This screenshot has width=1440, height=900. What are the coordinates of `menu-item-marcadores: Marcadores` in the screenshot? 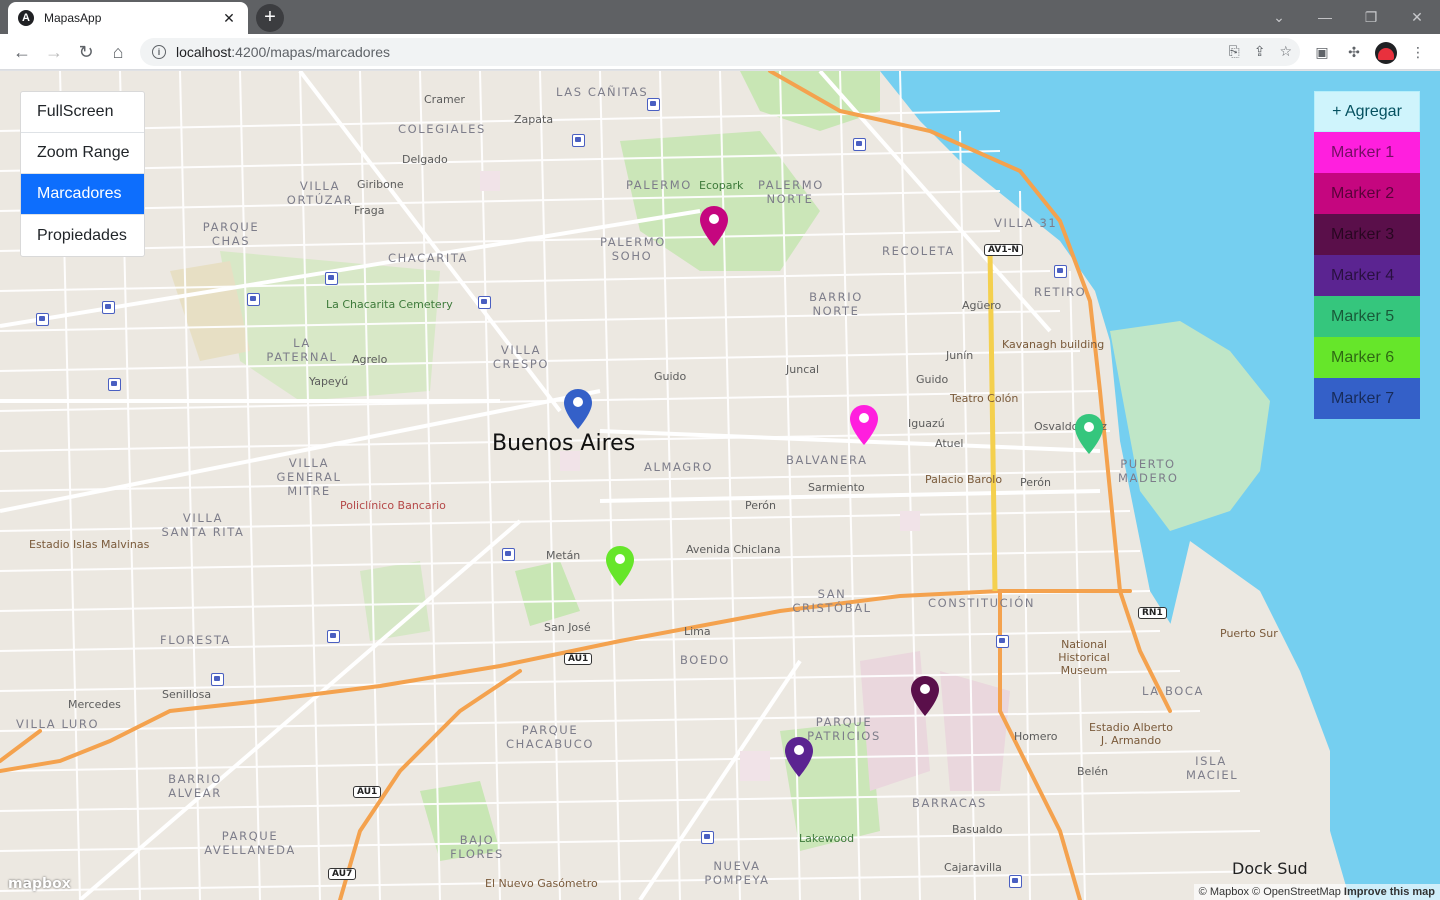 It's located at (82, 194).